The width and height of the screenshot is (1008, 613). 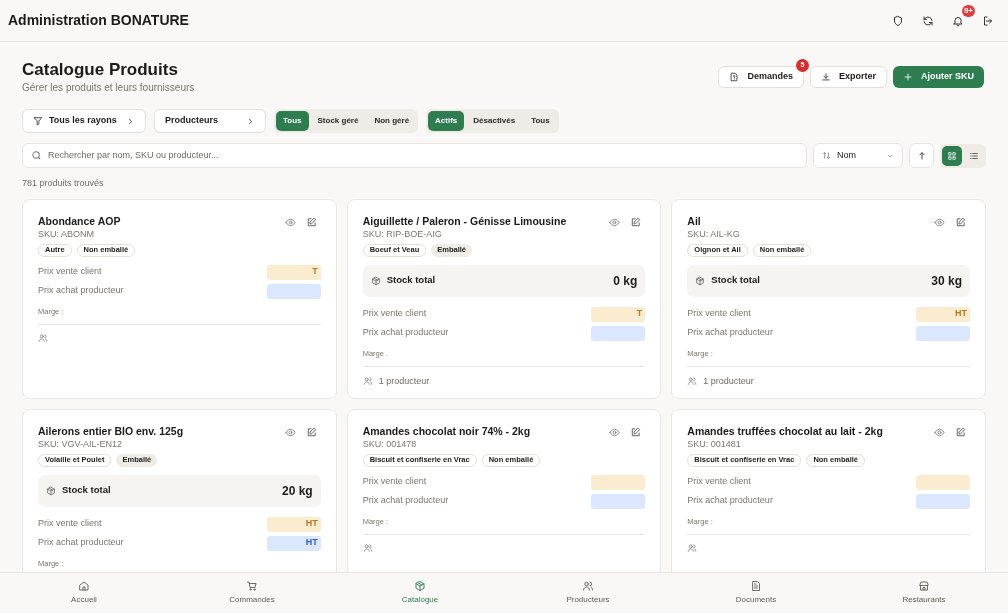 I want to click on chevron-right-icon, so click(x=250, y=121).